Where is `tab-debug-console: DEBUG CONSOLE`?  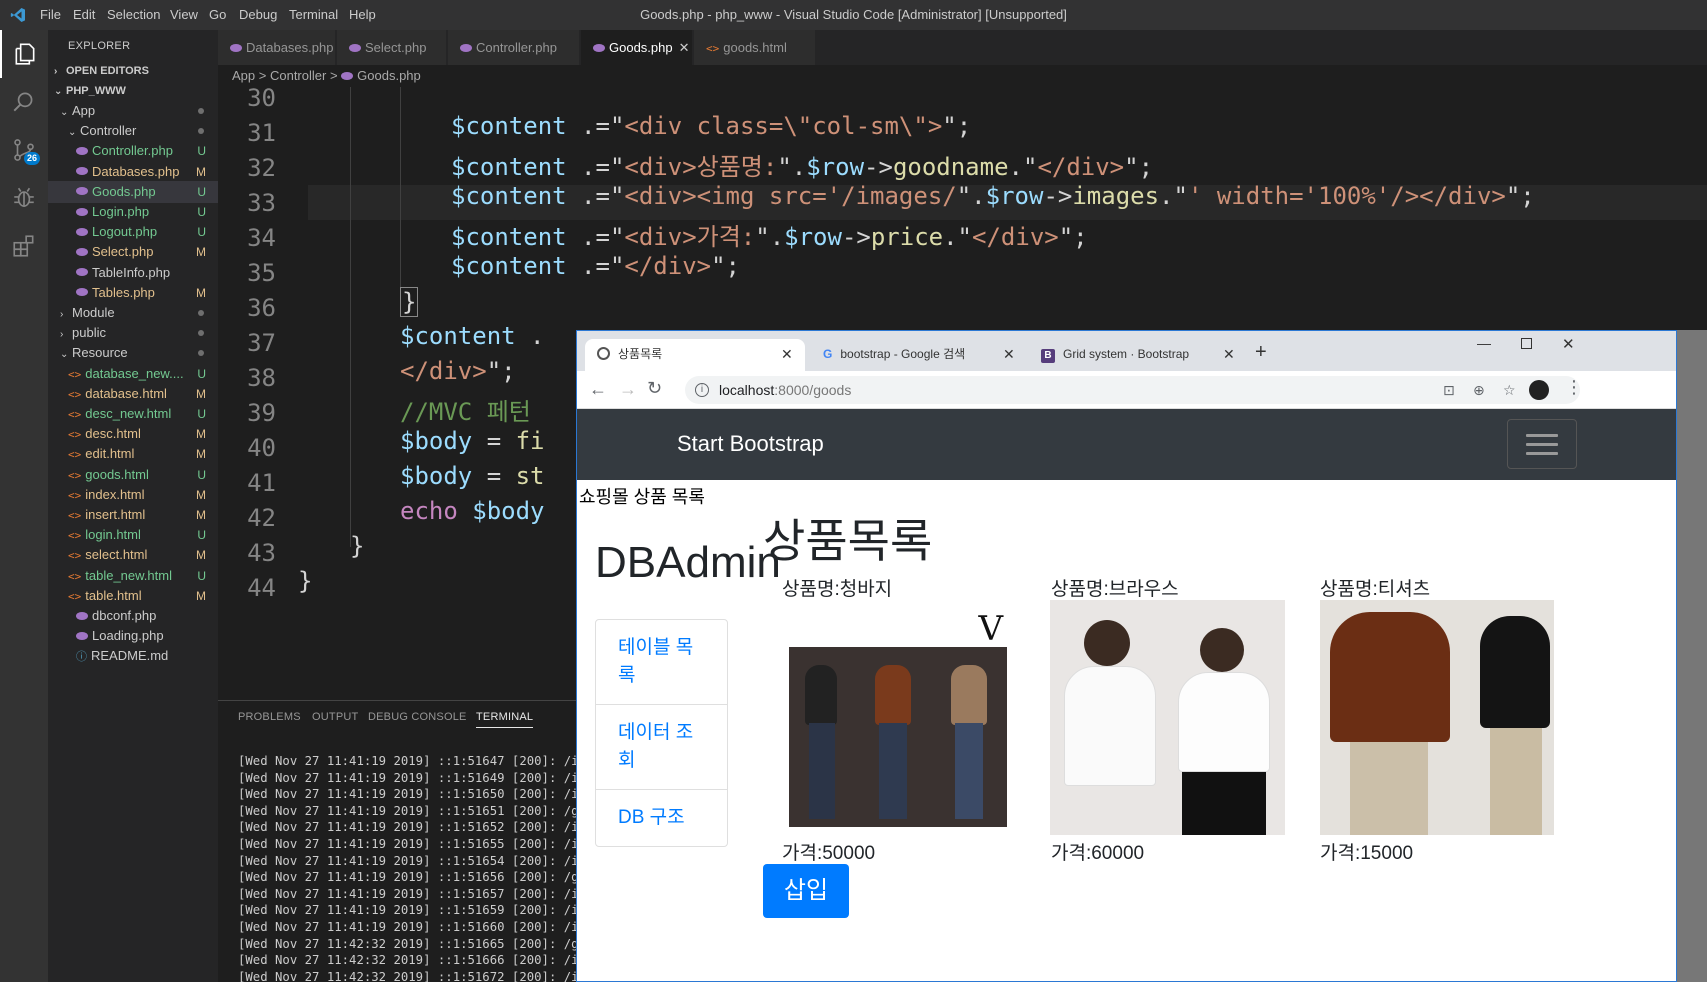 tab-debug-console: DEBUG CONSOLE is located at coordinates (417, 717).